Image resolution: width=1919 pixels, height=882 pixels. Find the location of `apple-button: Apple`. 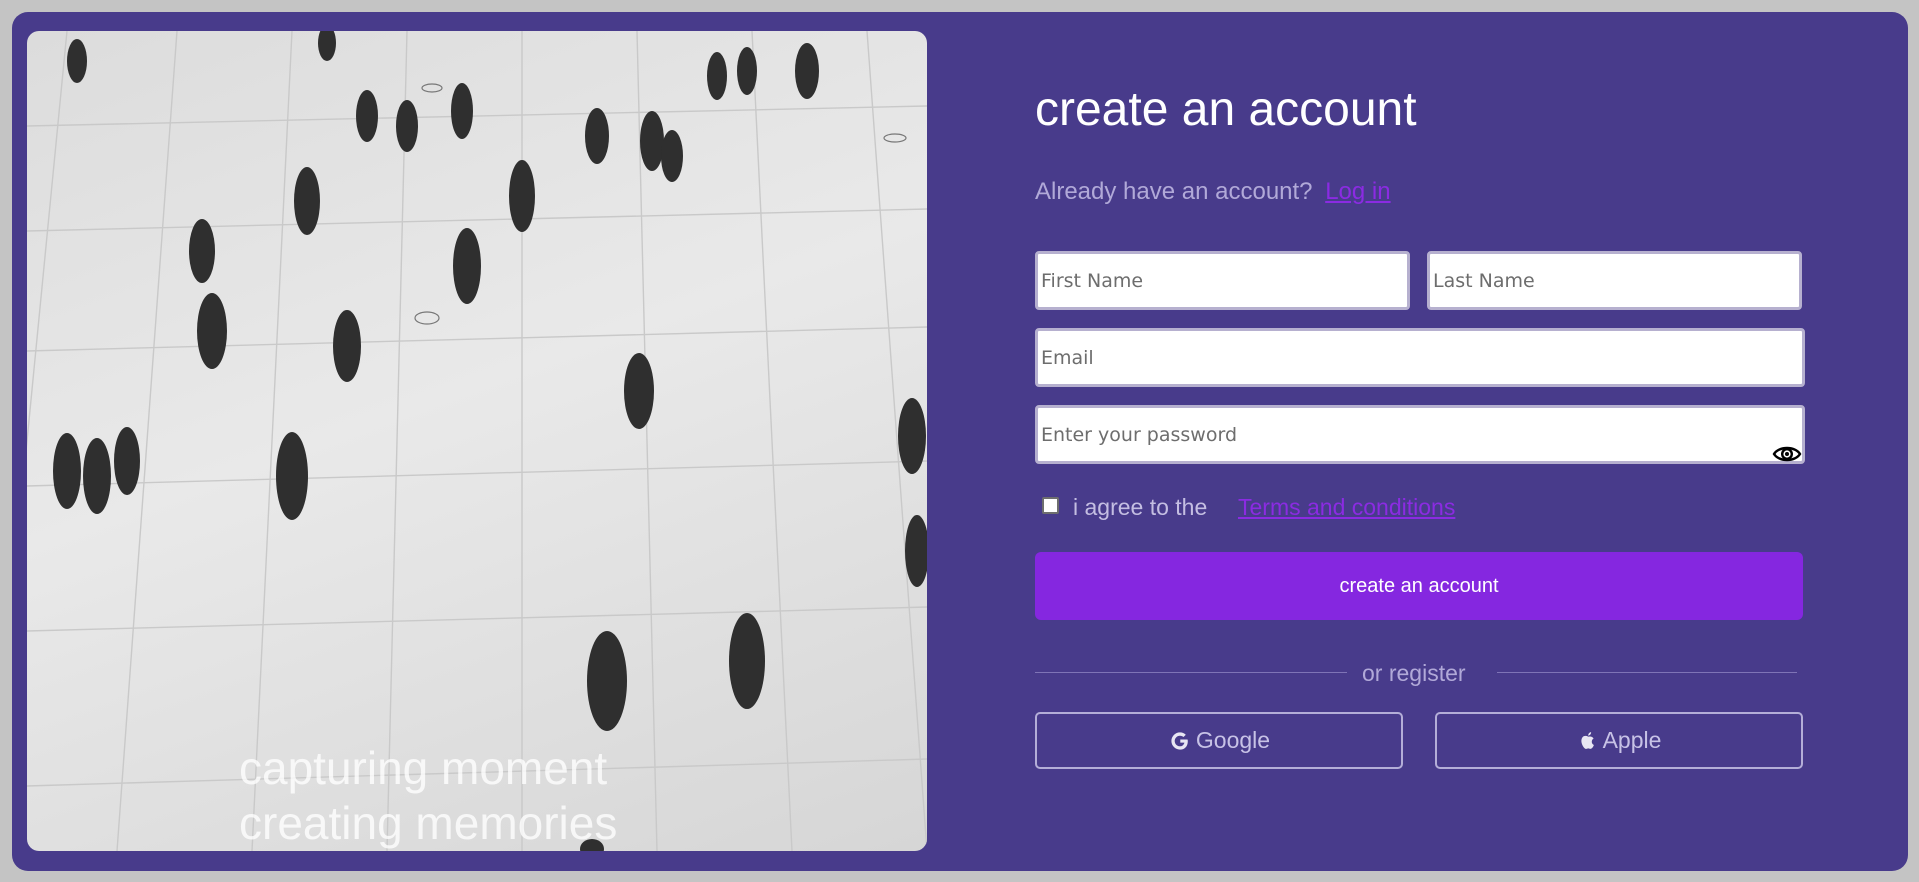

apple-button: Apple is located at coordinates (1619, 740).